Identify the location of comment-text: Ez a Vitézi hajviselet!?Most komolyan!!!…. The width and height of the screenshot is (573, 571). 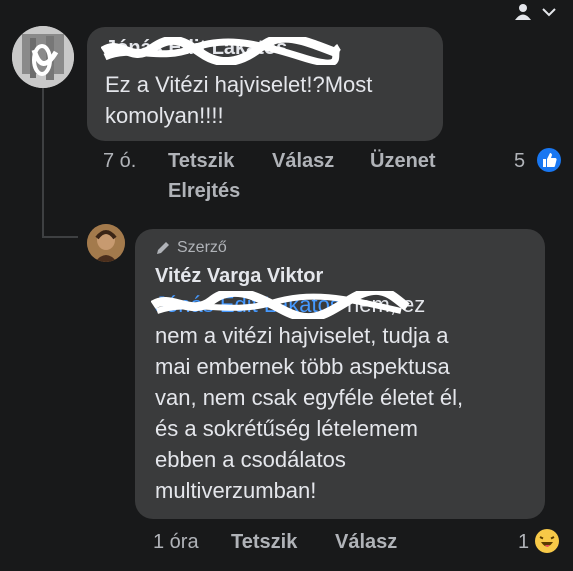
(239, 100).